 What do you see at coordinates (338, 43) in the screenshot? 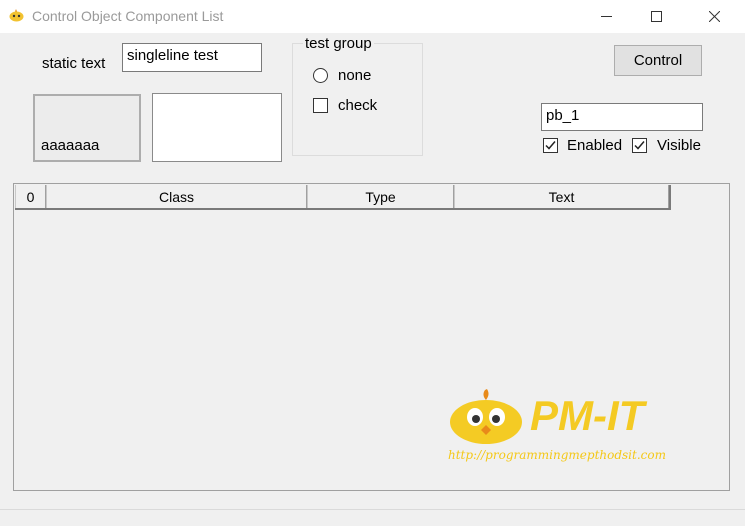
I see `test-group-caption: test group` at bounding box center [338, 43].